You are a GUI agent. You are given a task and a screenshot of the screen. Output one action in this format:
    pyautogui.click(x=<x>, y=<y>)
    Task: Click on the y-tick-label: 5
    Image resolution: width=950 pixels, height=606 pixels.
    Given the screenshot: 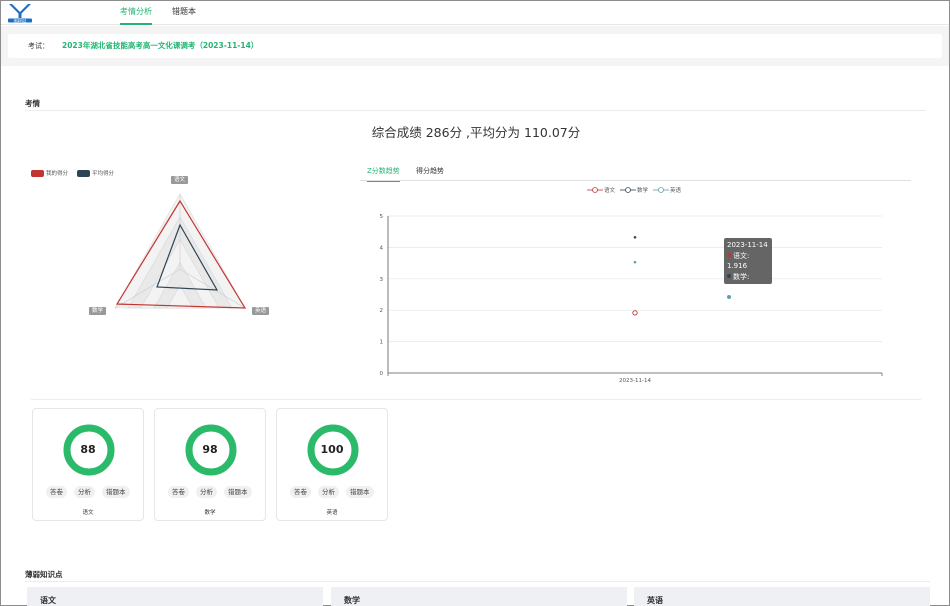 What is the action you would take?
    pyautogui.click(x=382, y=217)
    